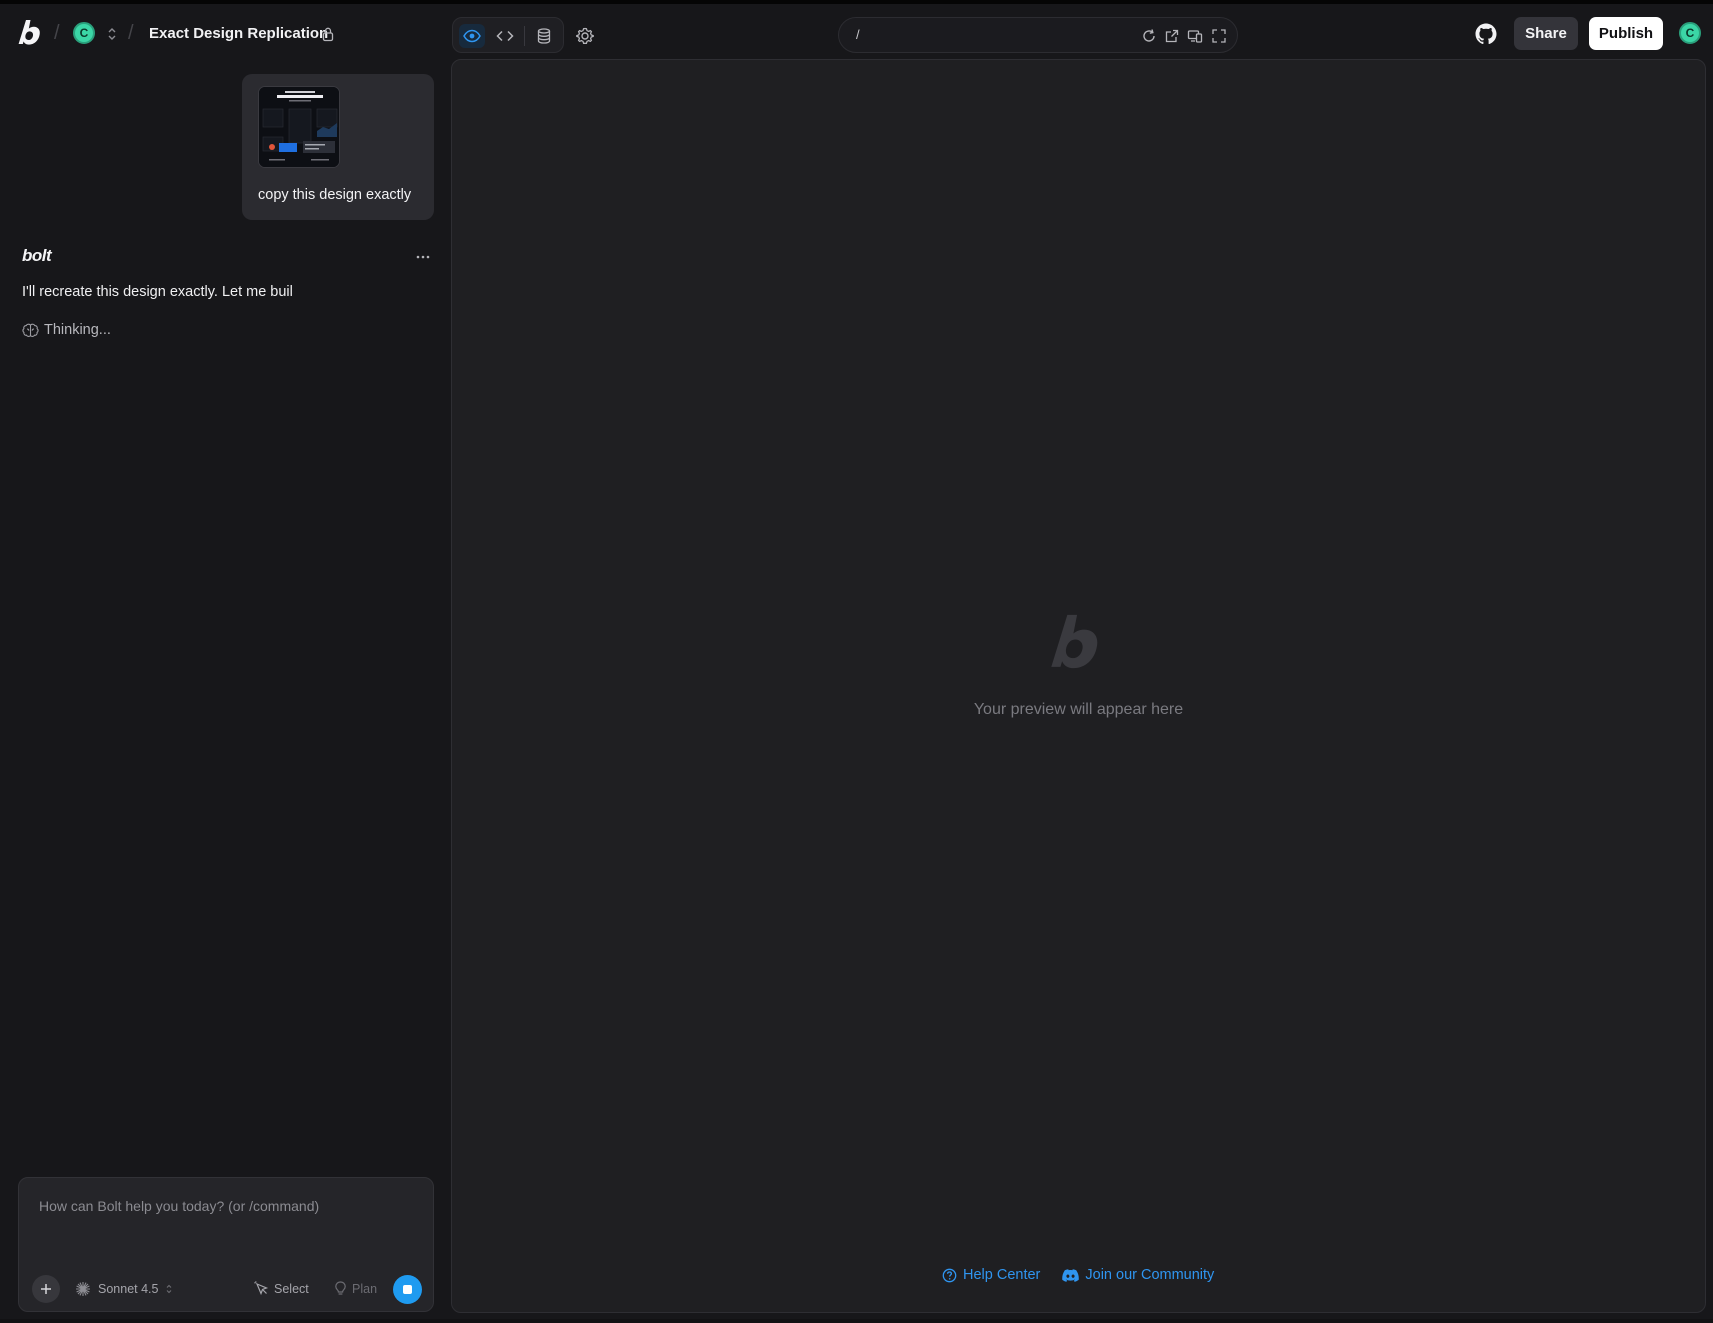  I want to click on code-tab, so click(505, 36).